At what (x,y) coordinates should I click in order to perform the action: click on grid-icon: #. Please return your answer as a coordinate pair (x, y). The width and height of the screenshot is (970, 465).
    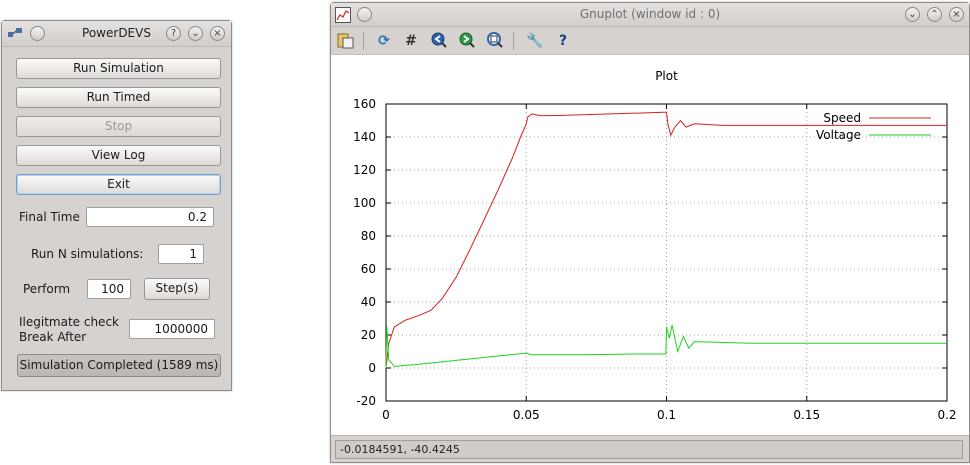
    Looking at the image, I should click on (411, 41).